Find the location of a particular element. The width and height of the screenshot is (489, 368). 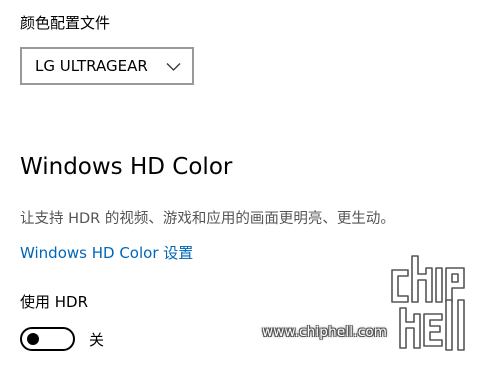

chiphell-logo-watermark is located at coordinates (428, 303).